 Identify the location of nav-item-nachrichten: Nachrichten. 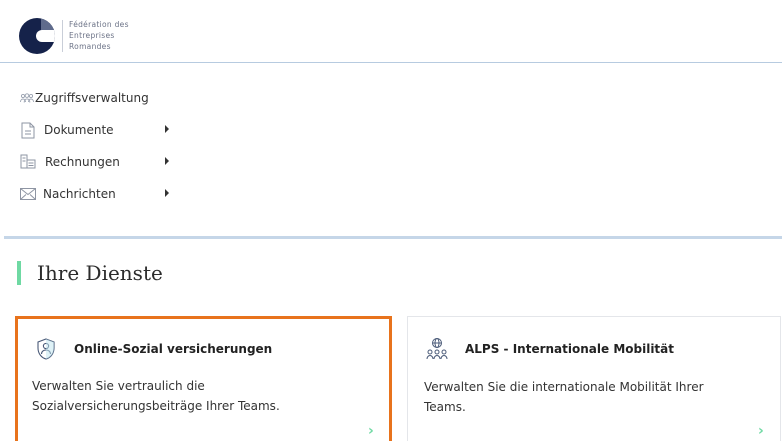
(99, 194).